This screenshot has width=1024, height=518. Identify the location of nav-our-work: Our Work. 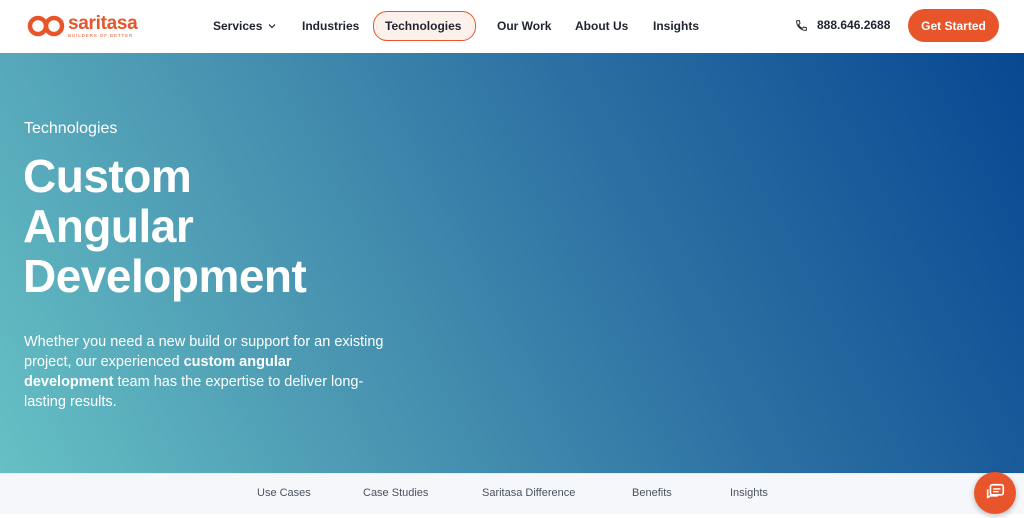
(524, 26).